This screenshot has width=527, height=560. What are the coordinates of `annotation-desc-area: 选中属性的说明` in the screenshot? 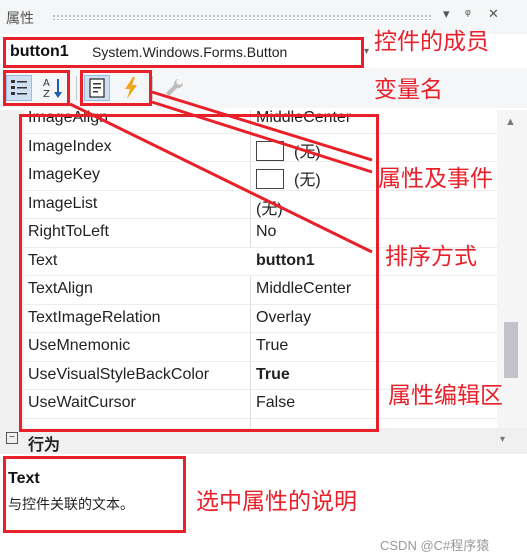 It's located at (276, 501).